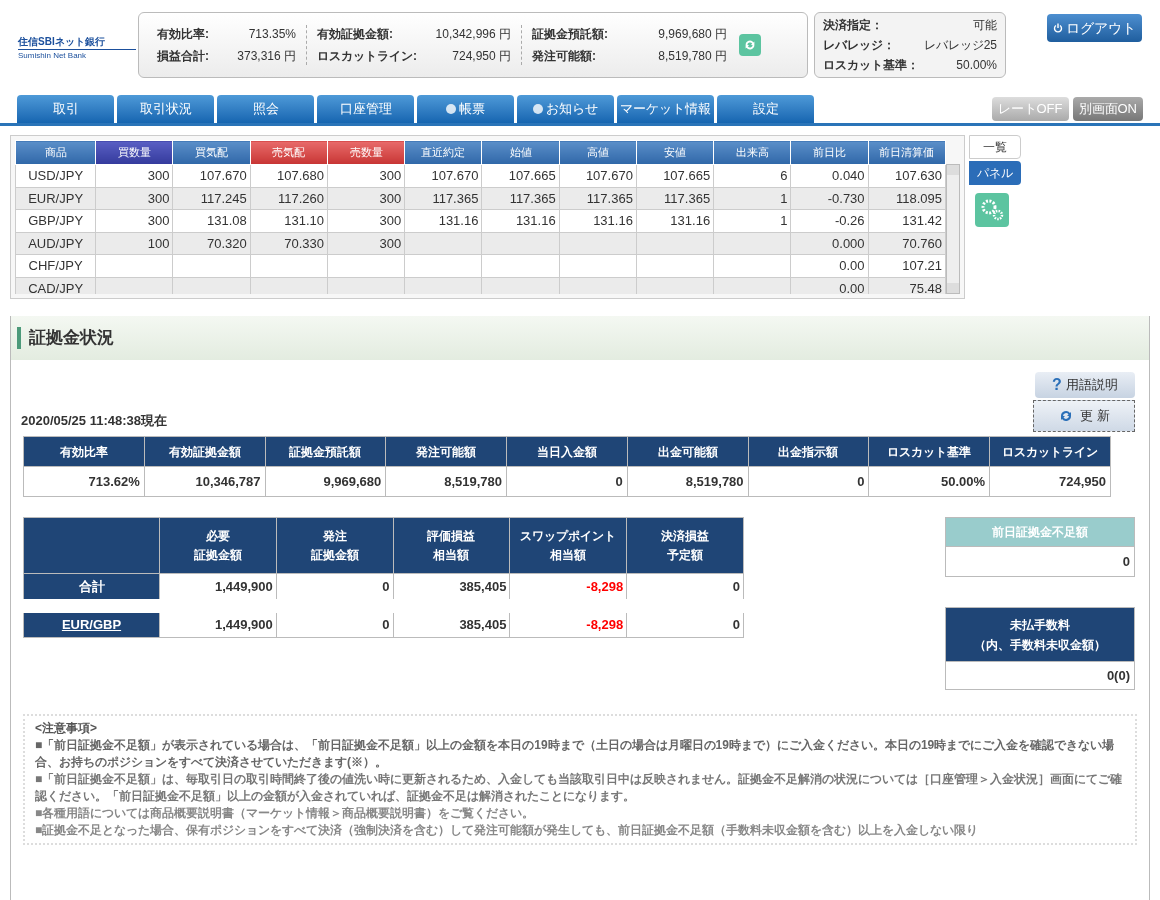  I want to click on nav-tab: 照会, so click(265, 109).